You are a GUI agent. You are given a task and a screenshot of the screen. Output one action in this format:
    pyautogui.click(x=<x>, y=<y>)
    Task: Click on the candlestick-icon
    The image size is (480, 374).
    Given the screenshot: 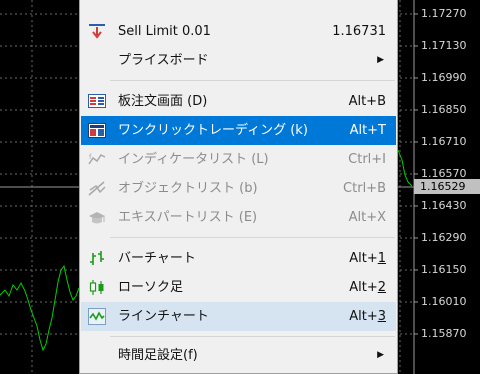 What is the action you would take?
    pyautogui.click(x=97, y=287)
    